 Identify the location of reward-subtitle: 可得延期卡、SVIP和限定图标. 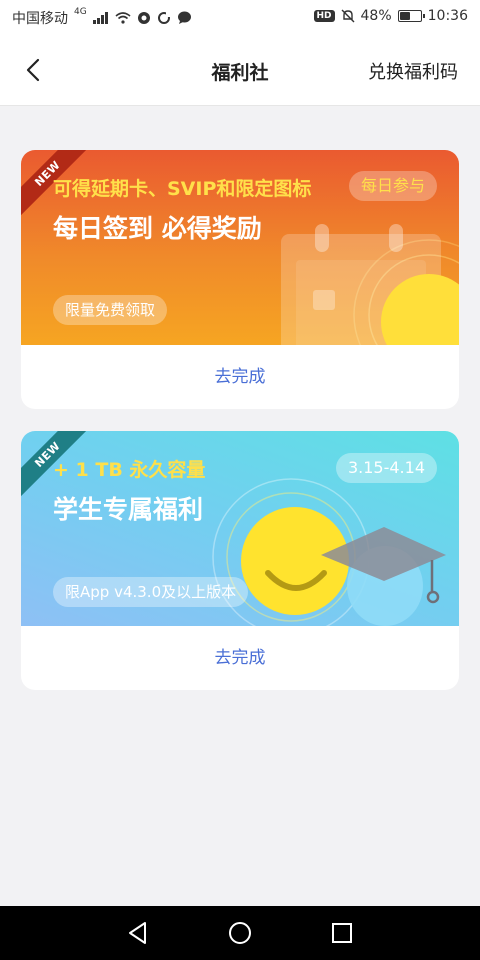
(182, 189).